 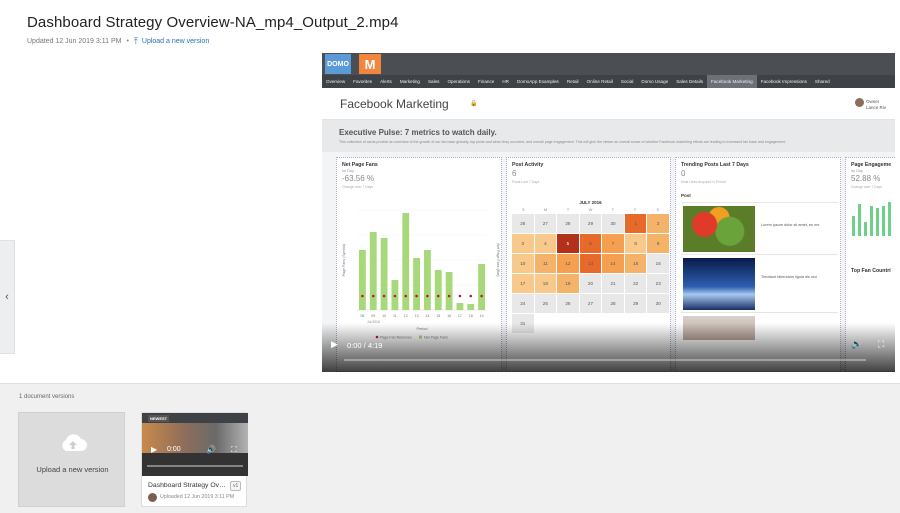 I want to click on calendar-day: 12, so click(x=568, y=263).